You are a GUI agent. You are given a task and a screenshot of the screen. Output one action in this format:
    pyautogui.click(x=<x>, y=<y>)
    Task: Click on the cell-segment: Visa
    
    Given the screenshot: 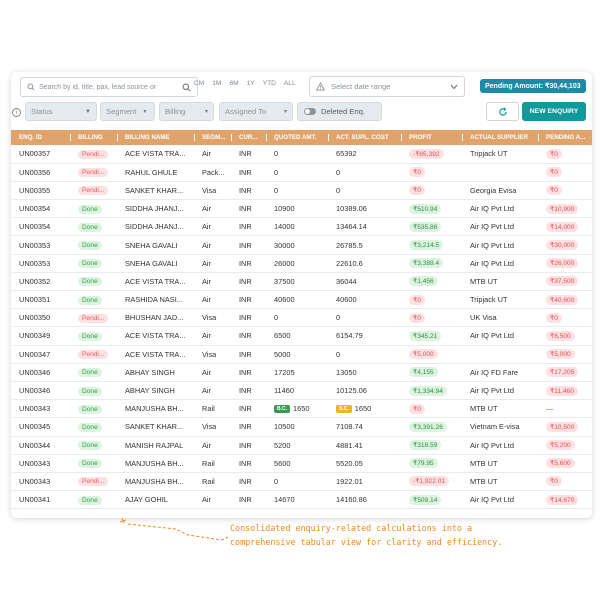 What is the action you would take?
    pyautogui.click(x=212, y=191)
    